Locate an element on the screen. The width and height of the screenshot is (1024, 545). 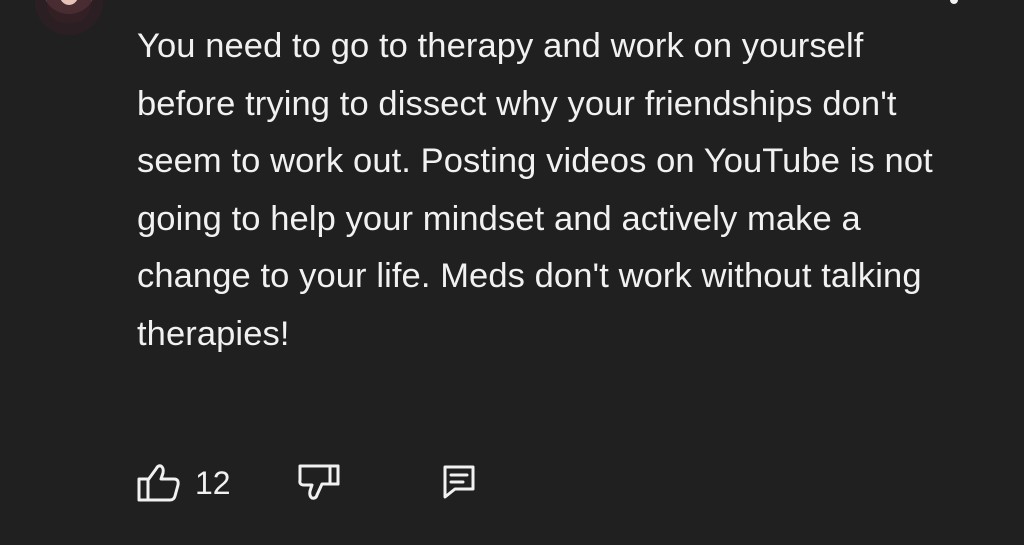
like-count: 12 is located at coordinates (213, 483).